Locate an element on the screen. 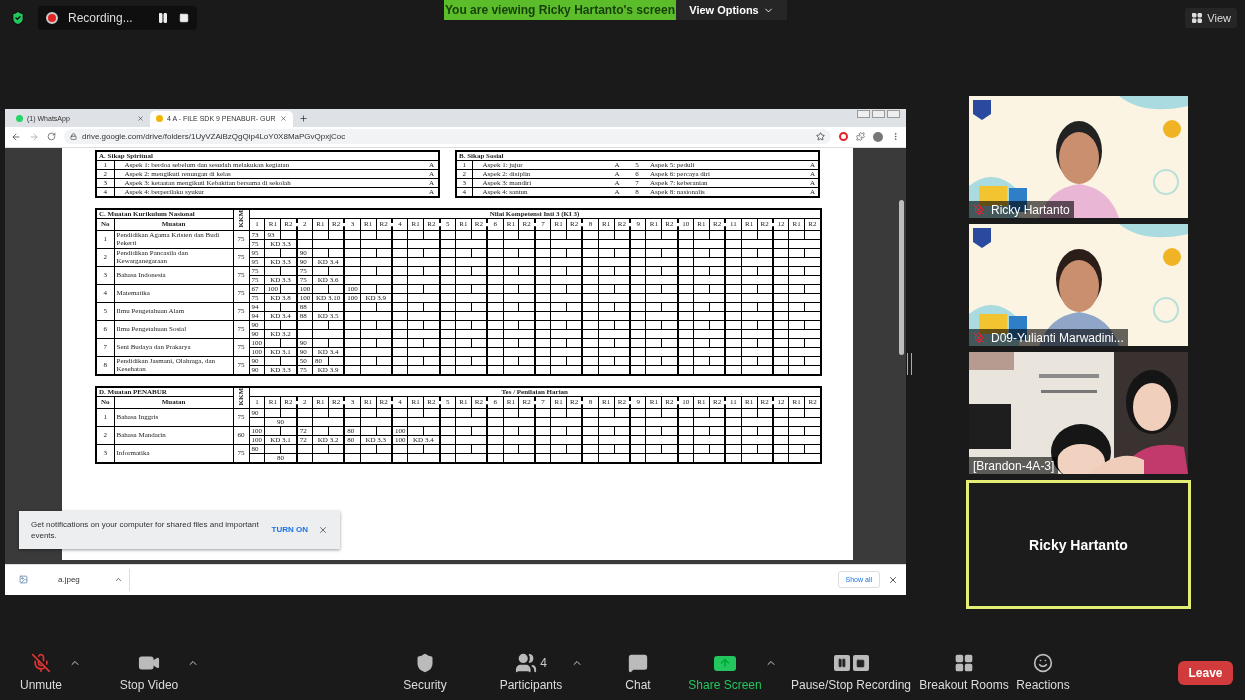  ring-icon is located at coordinates (843, 136).